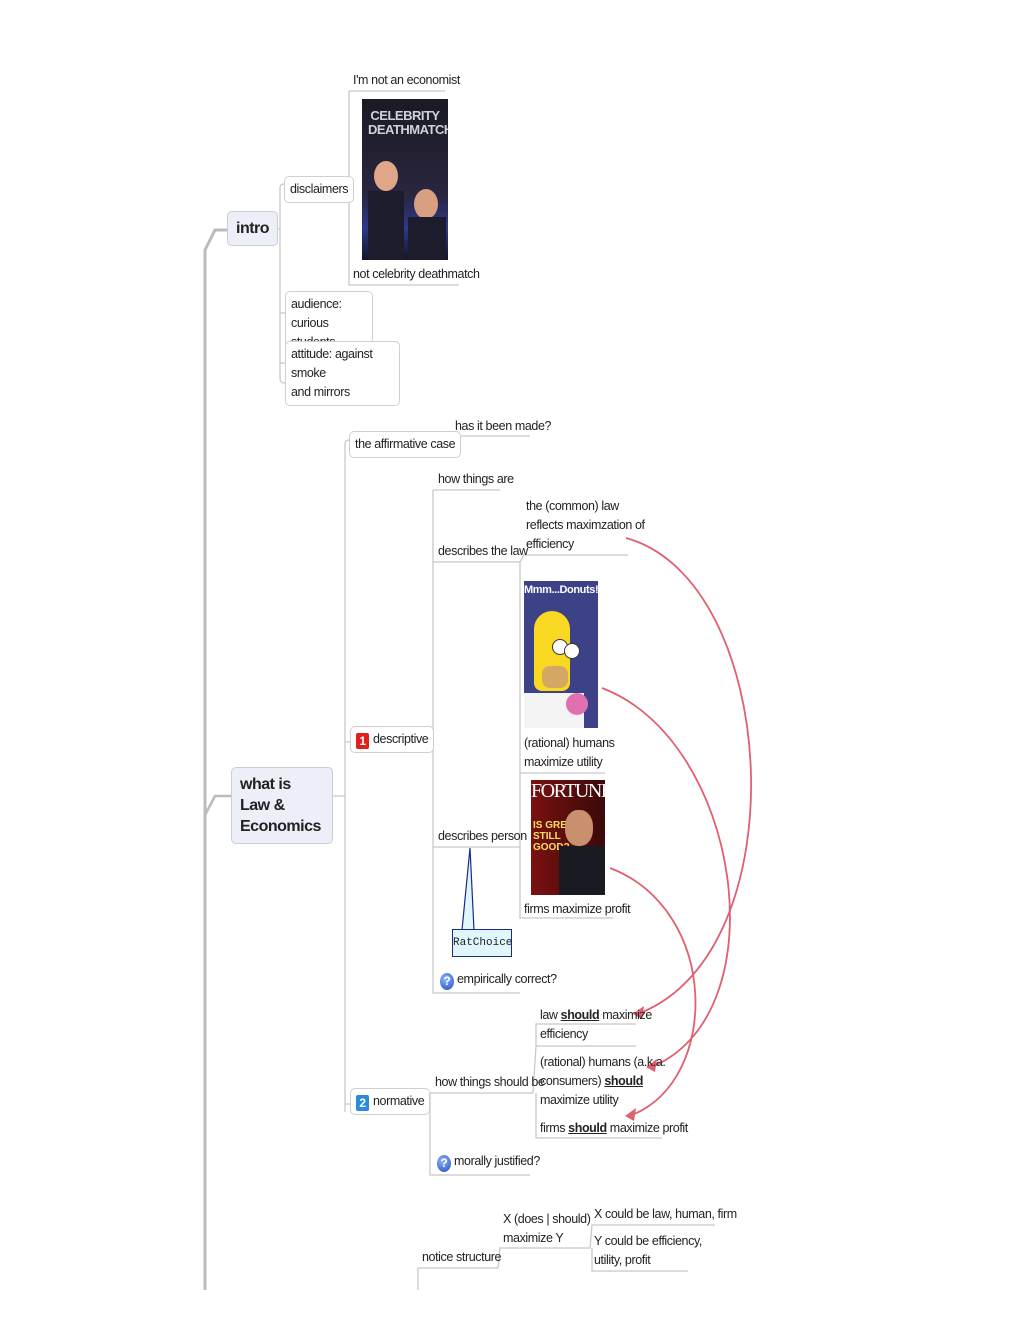  What do you see at coordinates (497, 1161) in the screenshot?
I see `topic-label: morally justified?` at bounding box center [497, 1161].